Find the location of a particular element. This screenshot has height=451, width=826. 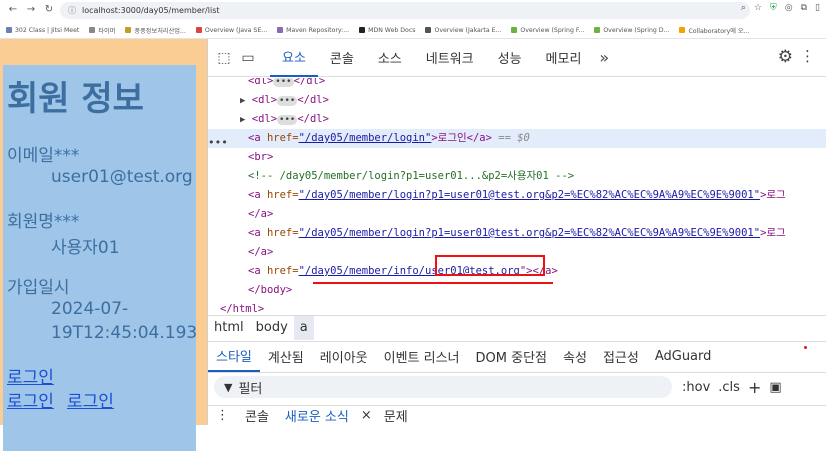

drawer-menu-icon: ⋮ is located at coordinates (222, 415).